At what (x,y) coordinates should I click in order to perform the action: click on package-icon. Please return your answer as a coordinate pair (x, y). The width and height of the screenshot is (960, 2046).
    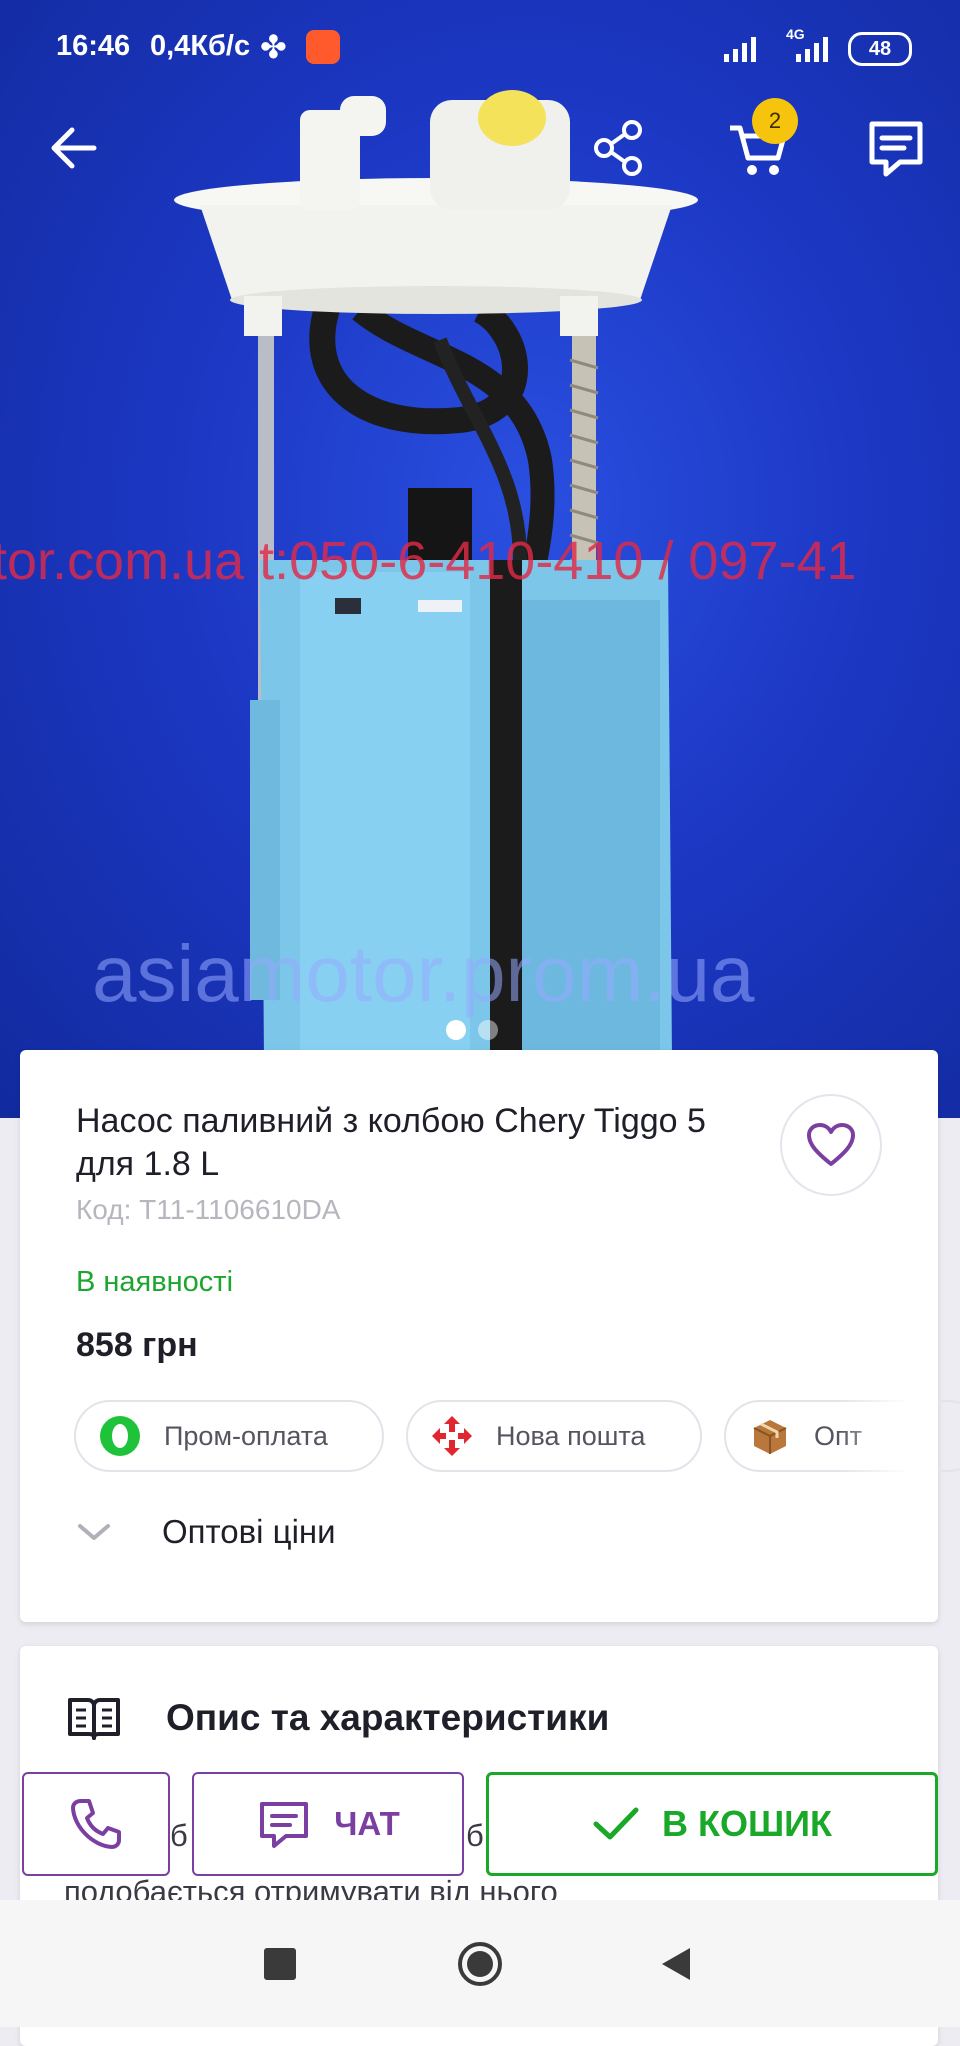
    Looking at the image, I should click on (770, 1437).